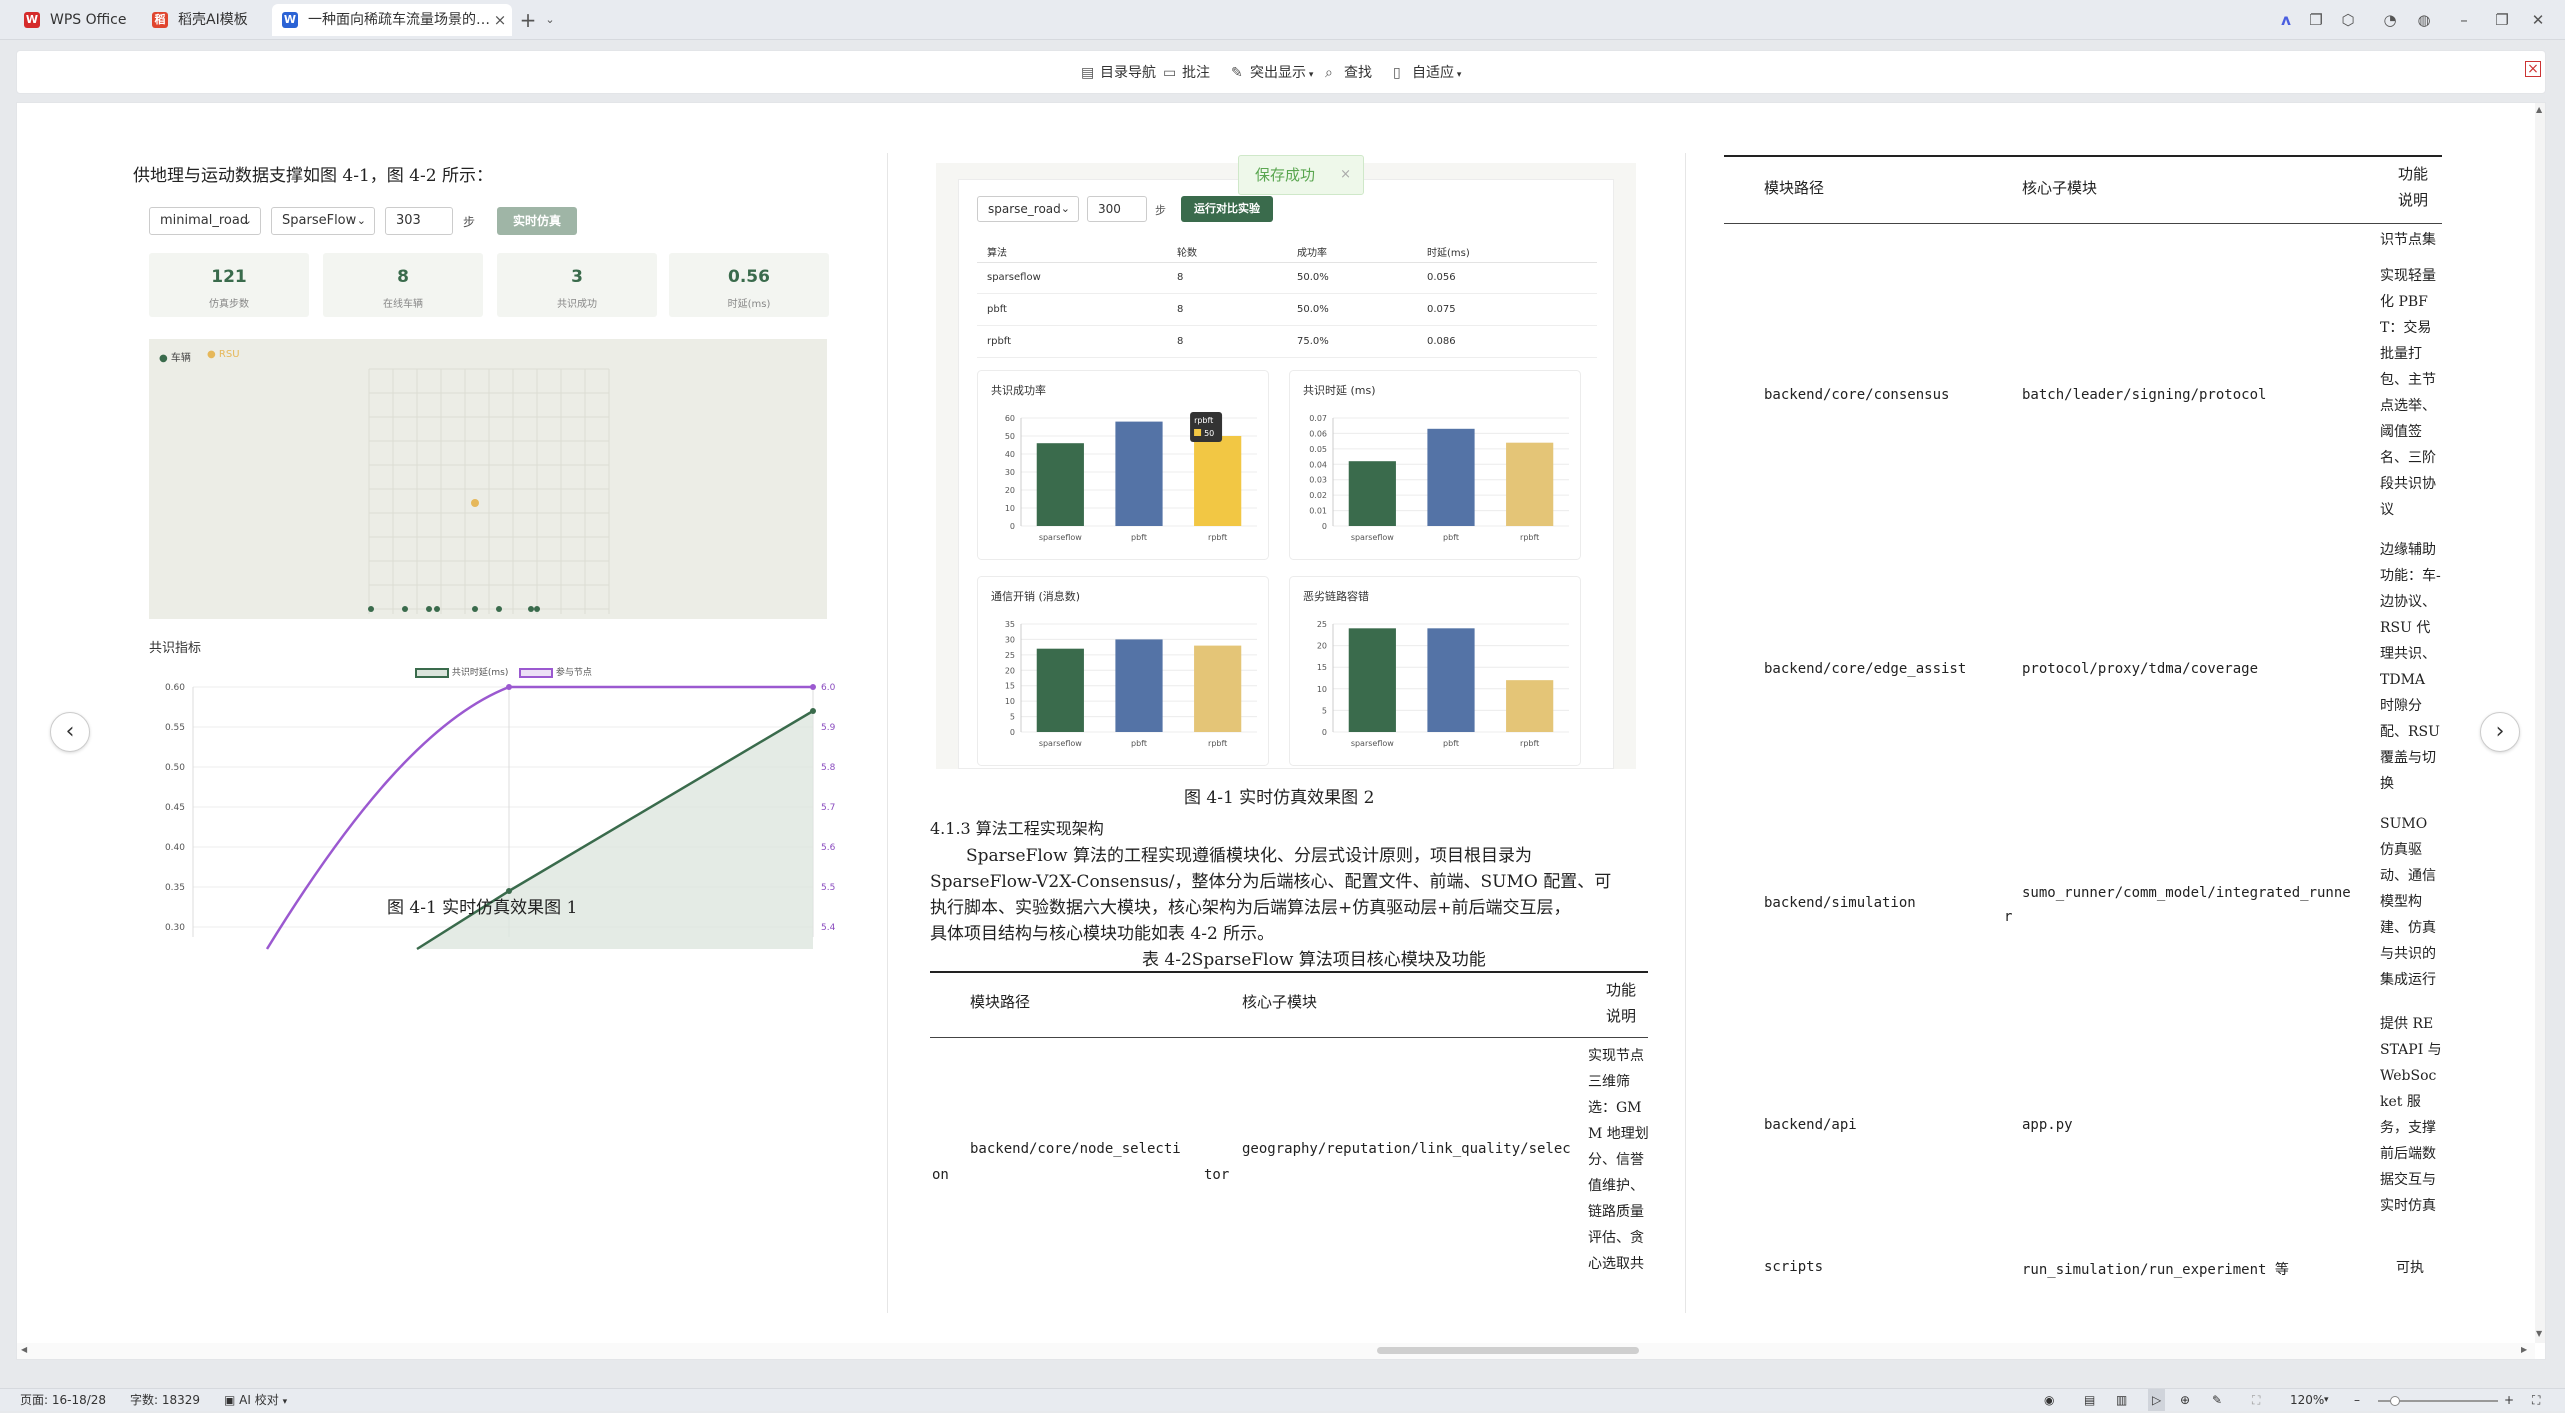 The width and height of the screenshot is (2565, 1413). Describe the element at coordinates (77, 20) in the screenshot. I see `tab-wps-office: W WPS Office` at that location.